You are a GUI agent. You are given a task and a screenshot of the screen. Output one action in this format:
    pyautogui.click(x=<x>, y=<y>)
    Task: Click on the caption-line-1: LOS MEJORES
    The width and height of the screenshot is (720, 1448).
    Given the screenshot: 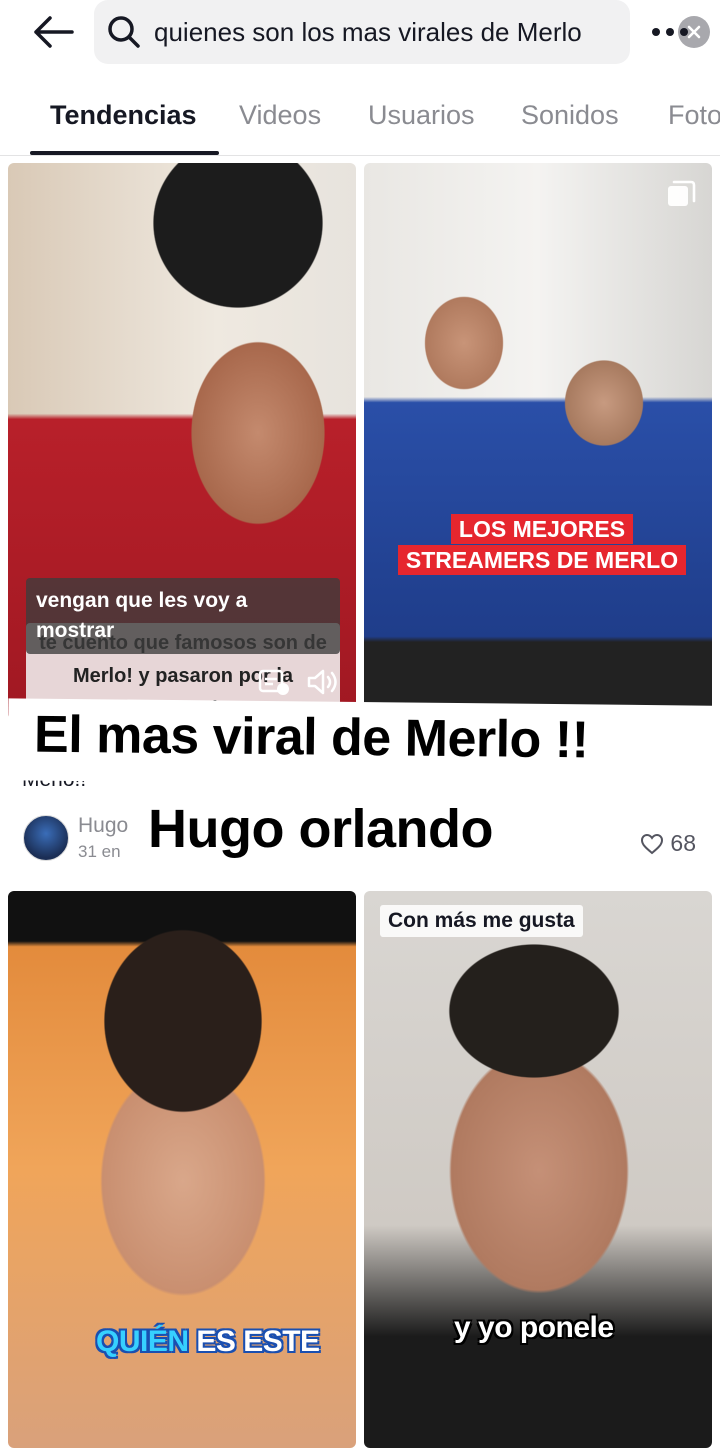 What is the action you would take?
    pyautogui.click(x=542, y=529)
    